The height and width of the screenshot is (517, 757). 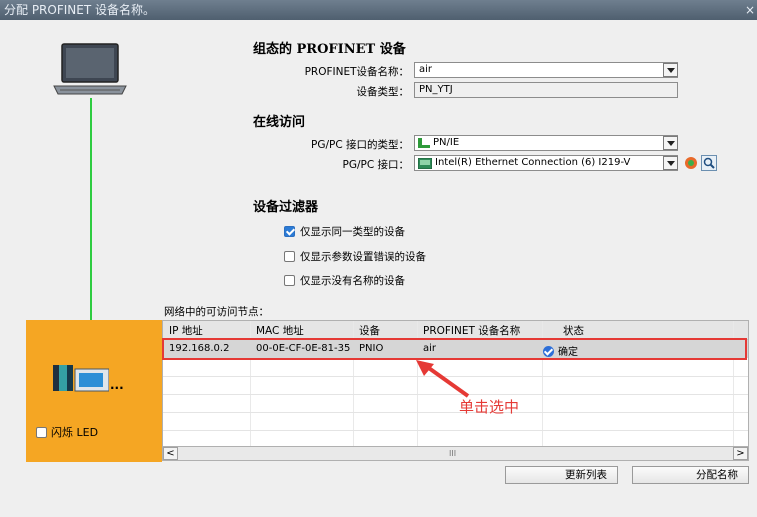 What do you see at coordinates (378, 10) in the screenshot?
I see `title-bar: 分配 PROFINET 设备名称。 ×` at bounding box center [378, 10].